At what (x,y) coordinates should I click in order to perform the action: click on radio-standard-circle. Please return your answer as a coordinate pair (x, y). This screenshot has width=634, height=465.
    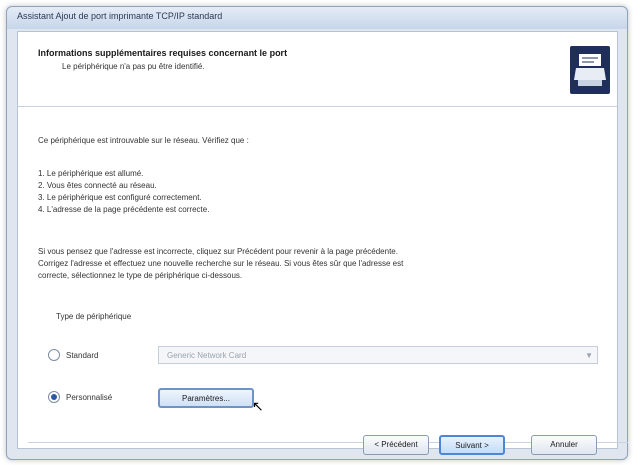
    Looking at the image, I should click on (54, 355).